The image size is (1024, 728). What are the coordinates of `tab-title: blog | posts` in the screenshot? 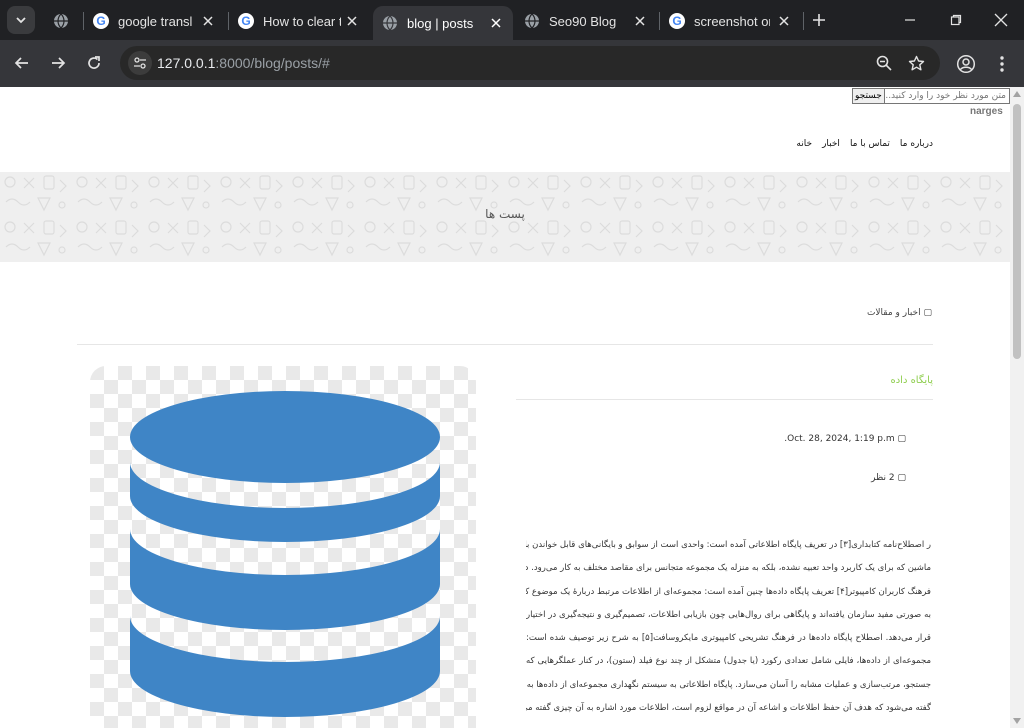 It's located at (440, 23).